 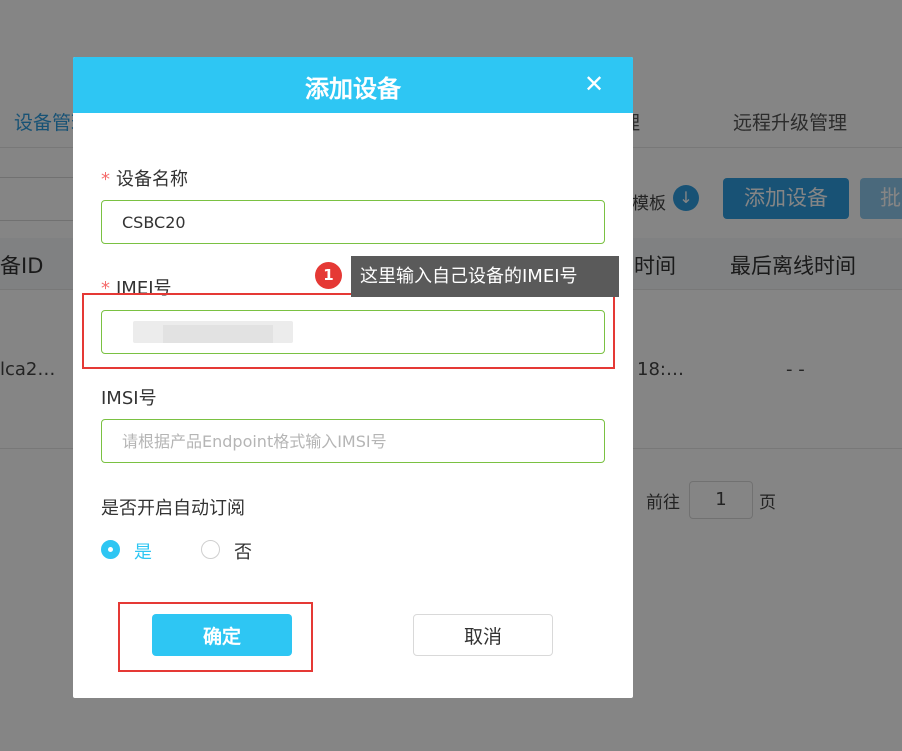 I want to click on imsi-input, so click(x=353, y=441).